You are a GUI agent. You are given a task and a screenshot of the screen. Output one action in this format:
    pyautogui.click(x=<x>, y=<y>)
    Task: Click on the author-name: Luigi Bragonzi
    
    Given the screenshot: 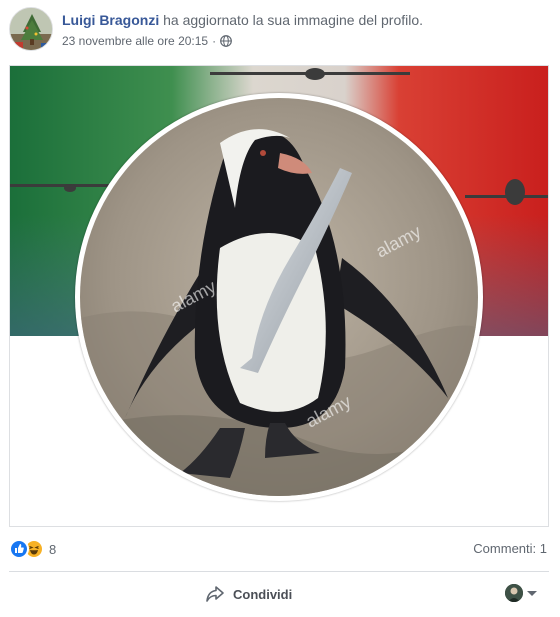 What is the action you would take?
    pyautogui.click(x=110, y=20)
    